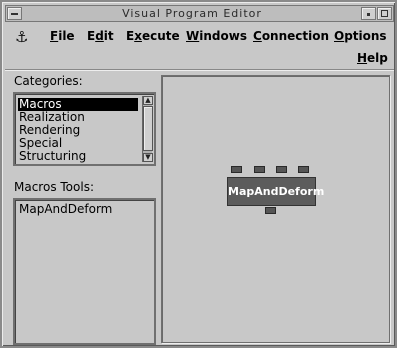  I want to click on tool-item-mapanddeform: MapAndDeform, so click(65, 209).